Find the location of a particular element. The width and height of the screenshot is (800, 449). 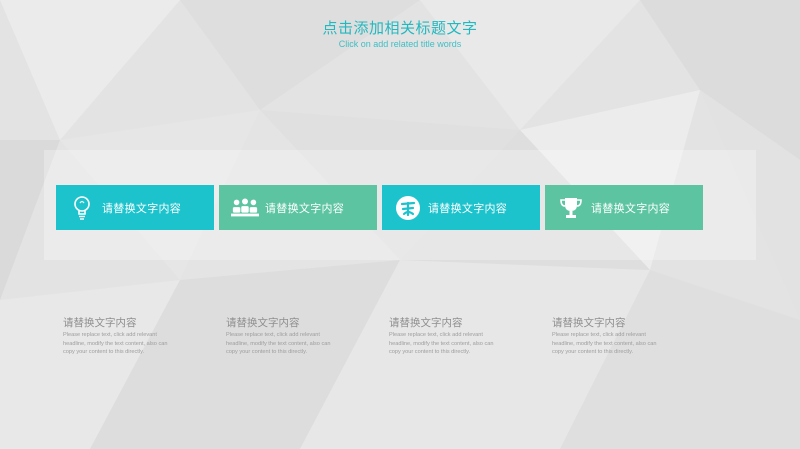

card-2: 请替换文字内容 is located at coordinates (298, 207).